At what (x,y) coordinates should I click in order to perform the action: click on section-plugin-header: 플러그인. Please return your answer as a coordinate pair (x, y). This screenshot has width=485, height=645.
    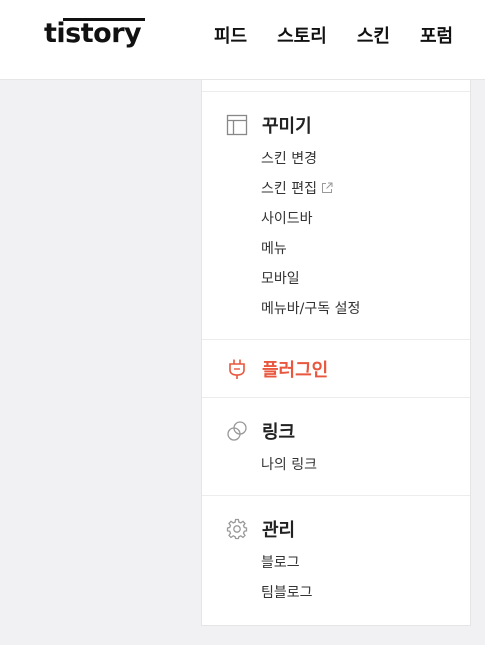
    Looking at the image, I should click on (277, 369).